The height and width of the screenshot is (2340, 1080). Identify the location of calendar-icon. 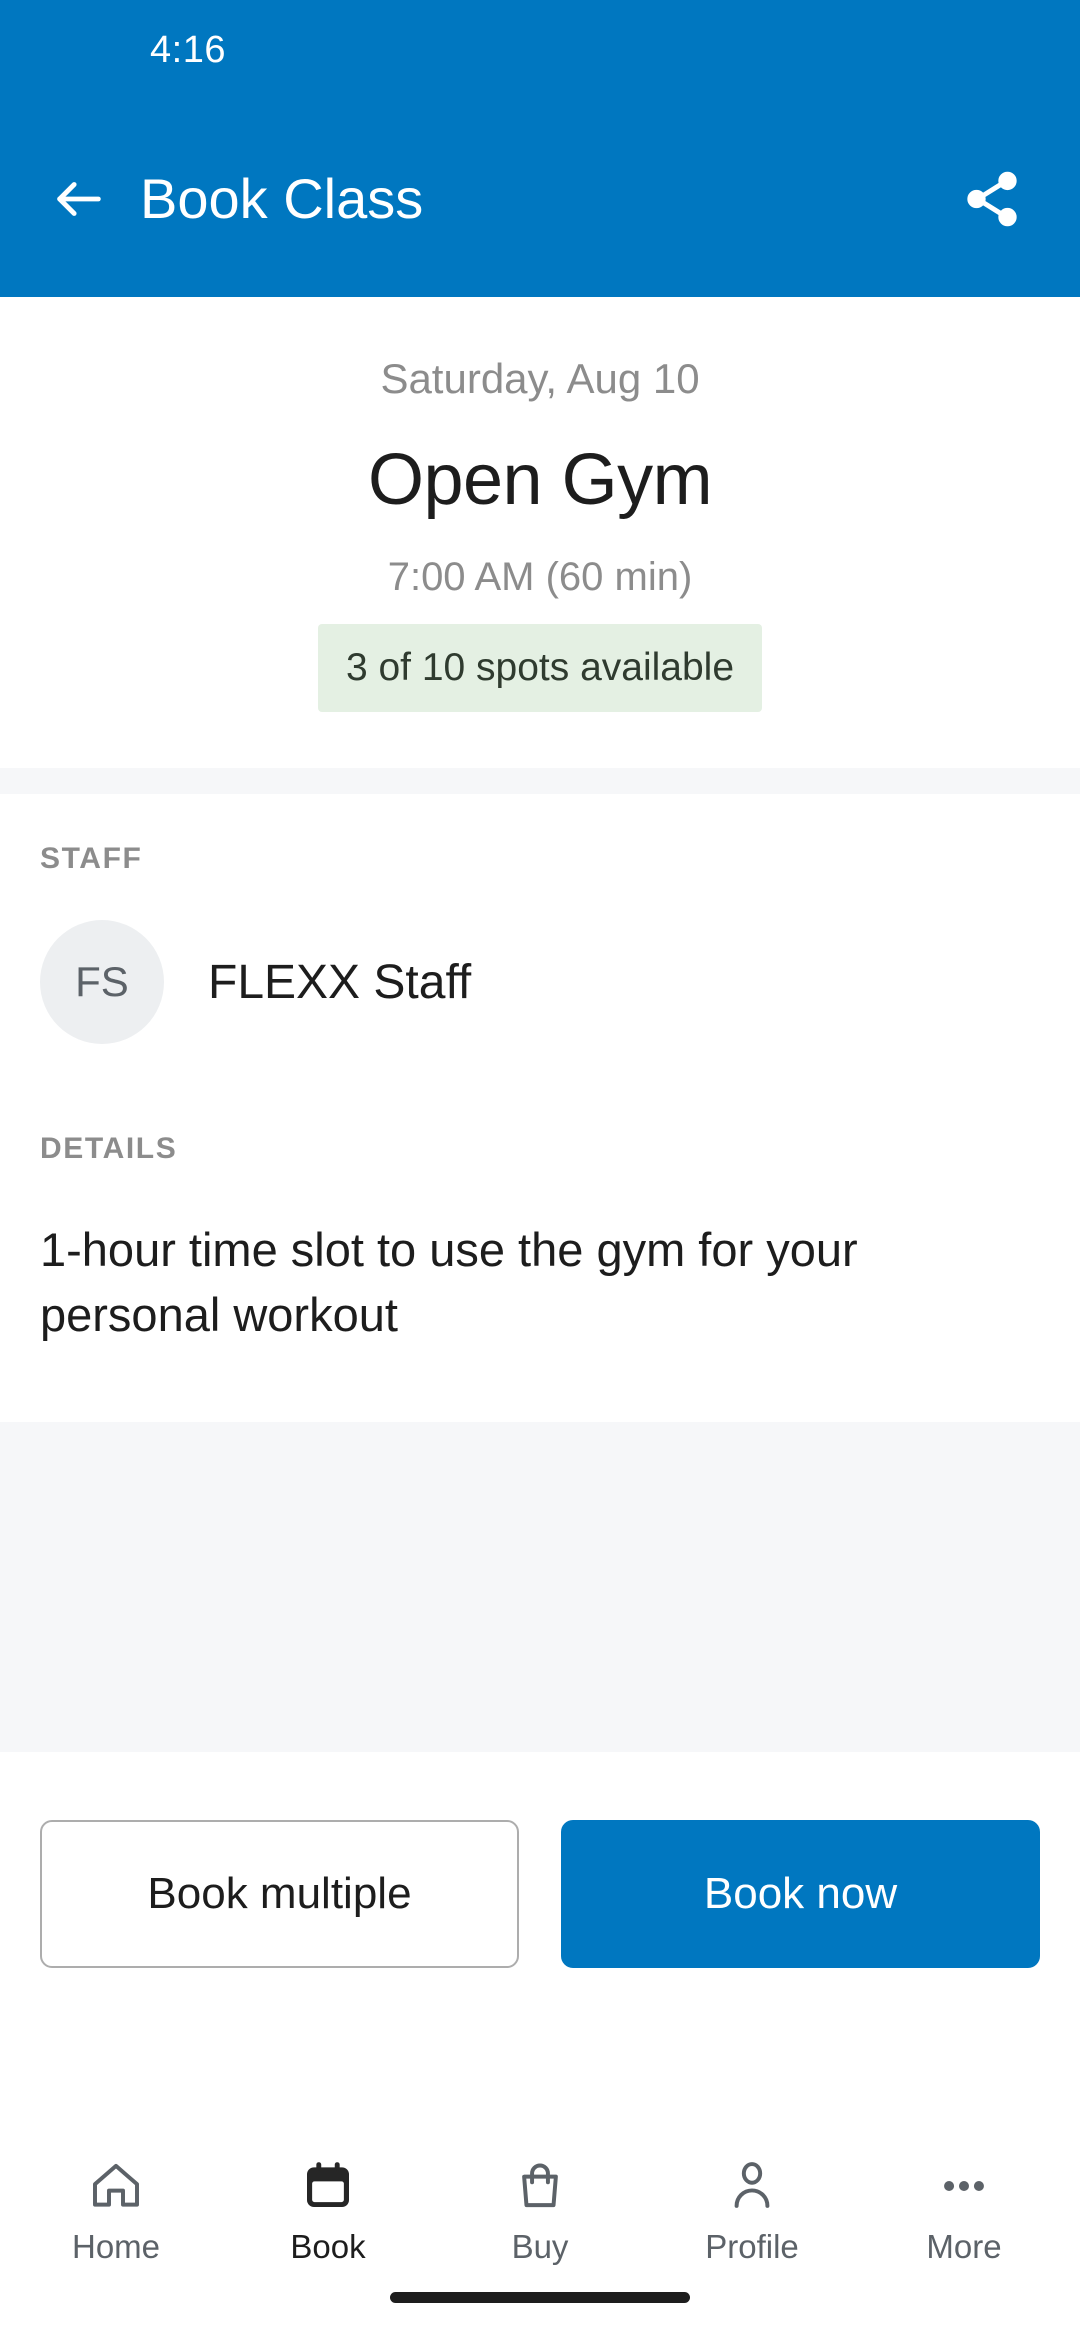
(328, 2183).